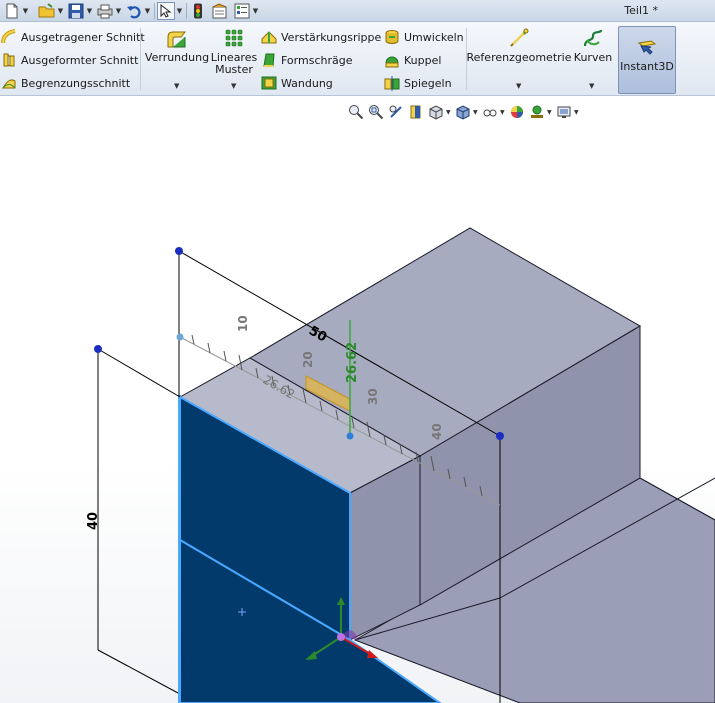 The height and width of the screenshot is (703, 715). I want to click on options-dropdown: ▼, so click(255, 11).